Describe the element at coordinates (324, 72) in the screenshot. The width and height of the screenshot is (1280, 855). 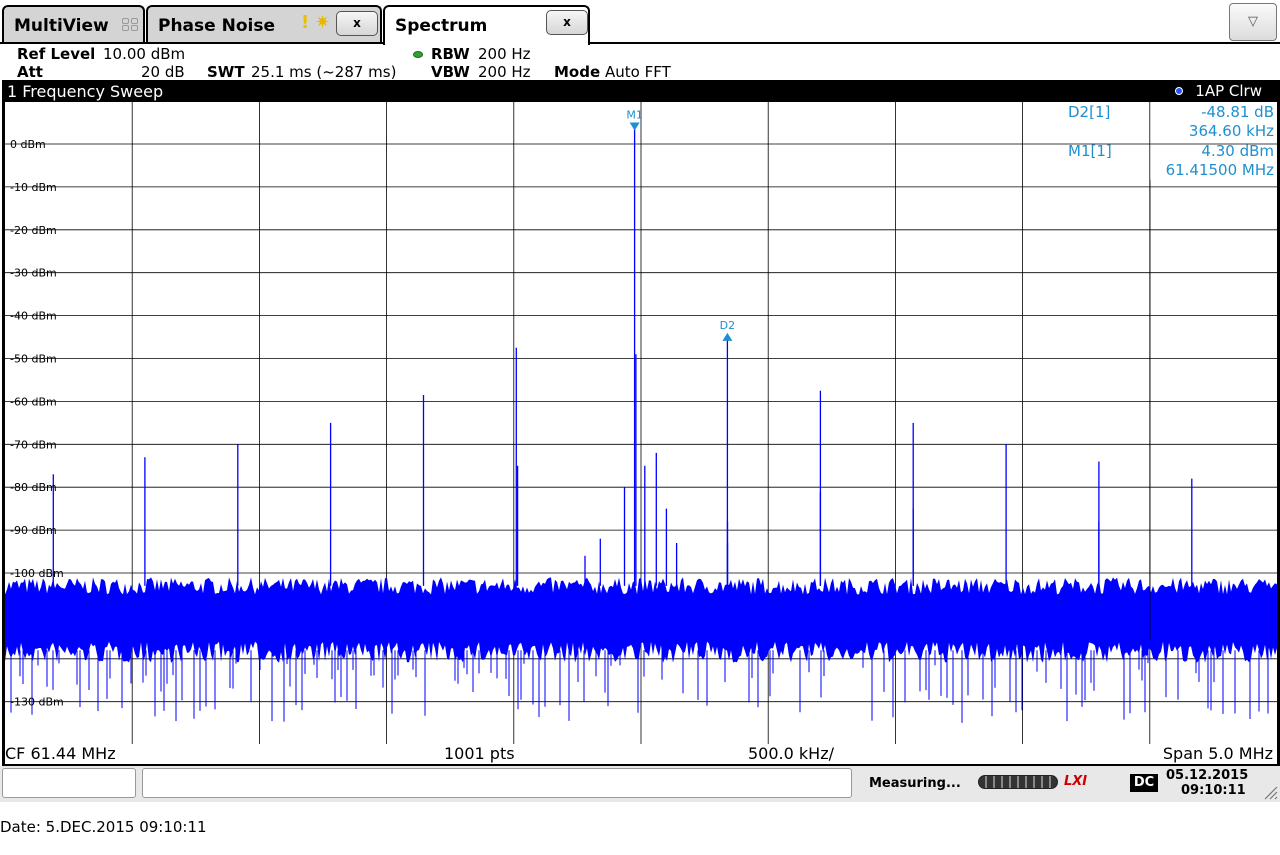
I see `swt-value: 25.1 ms (~287 ms)` at that location.